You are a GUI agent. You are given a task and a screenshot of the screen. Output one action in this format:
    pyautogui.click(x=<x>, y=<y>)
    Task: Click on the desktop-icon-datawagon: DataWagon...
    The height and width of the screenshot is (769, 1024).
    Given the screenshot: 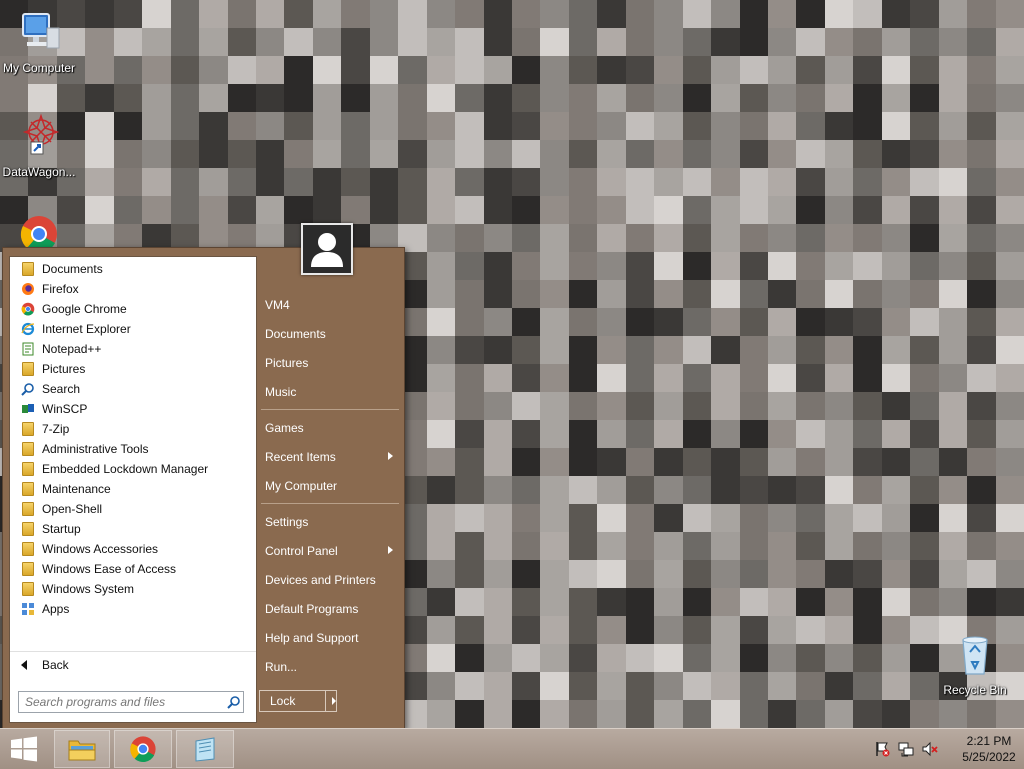 What is the action you would take?
    pyautogui.click(x=40, y=145)
    